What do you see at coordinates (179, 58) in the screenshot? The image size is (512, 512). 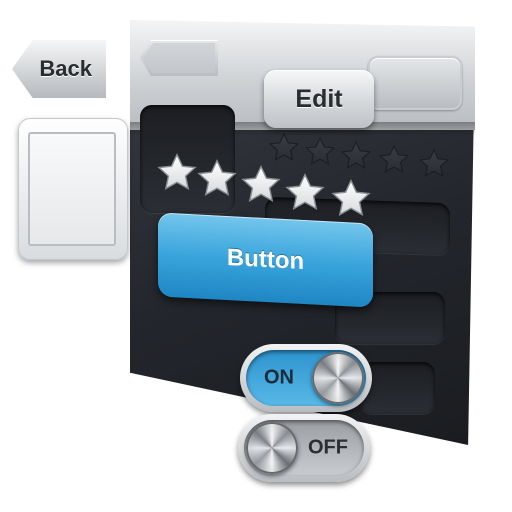 I see `navbar-back-button` at bounding box center [179, 58].